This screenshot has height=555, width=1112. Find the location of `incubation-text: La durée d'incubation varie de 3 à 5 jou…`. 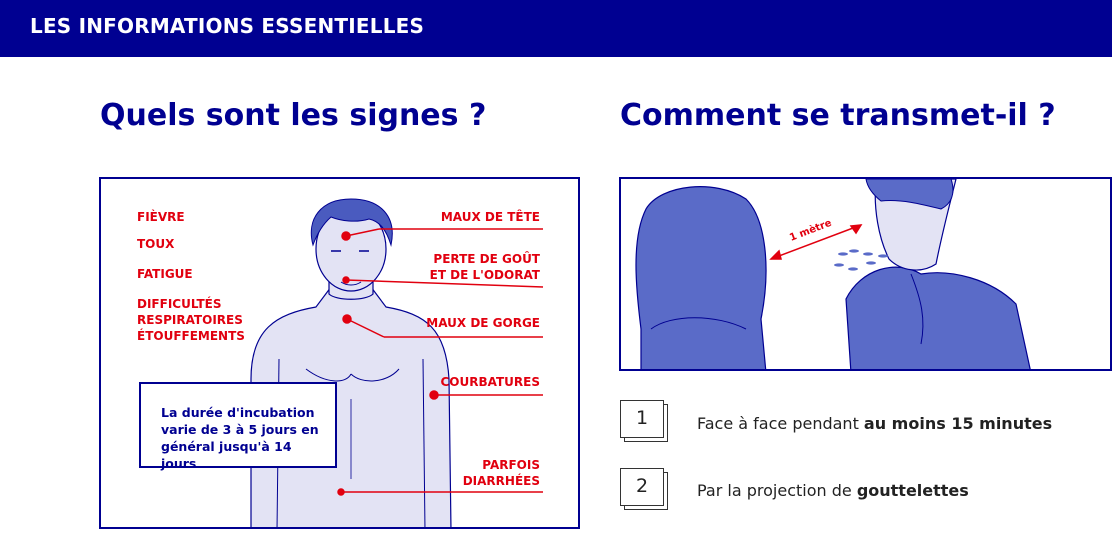

incubation-text: La durée d'incubation varie de 3 à 5 jou… is located at coordinates (246, 438).